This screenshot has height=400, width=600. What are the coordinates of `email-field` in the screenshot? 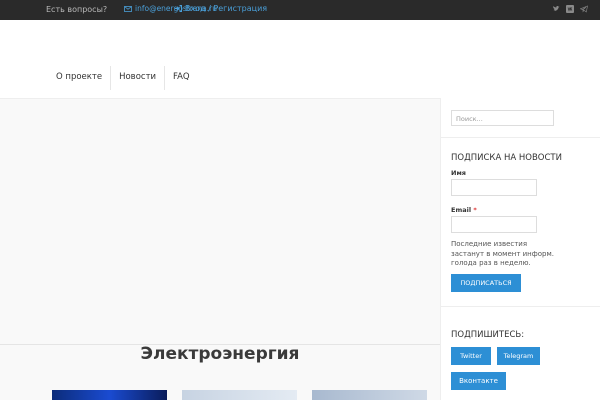 It's located at (494, 224).